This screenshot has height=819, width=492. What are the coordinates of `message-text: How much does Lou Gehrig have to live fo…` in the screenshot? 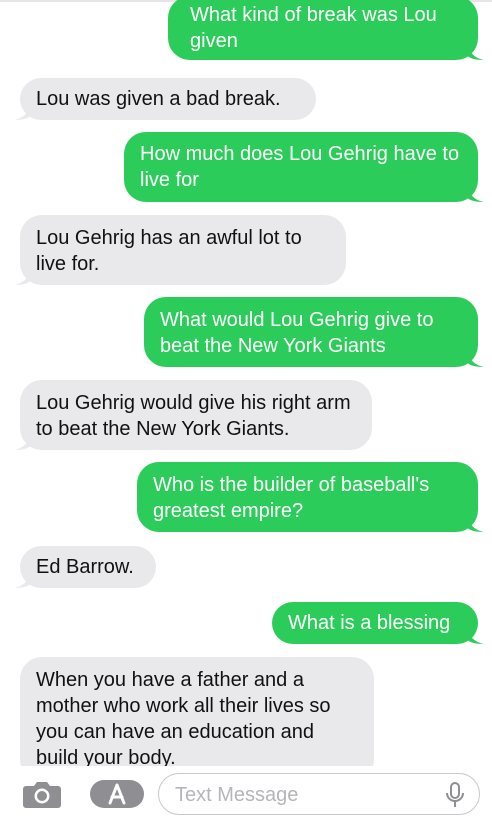 It's located at (300, 167).